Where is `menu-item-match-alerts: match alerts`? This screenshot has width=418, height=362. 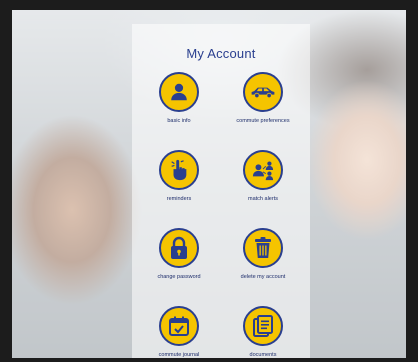 menu-item-match-alerts: match alerts is located at coordinates (263, 176).